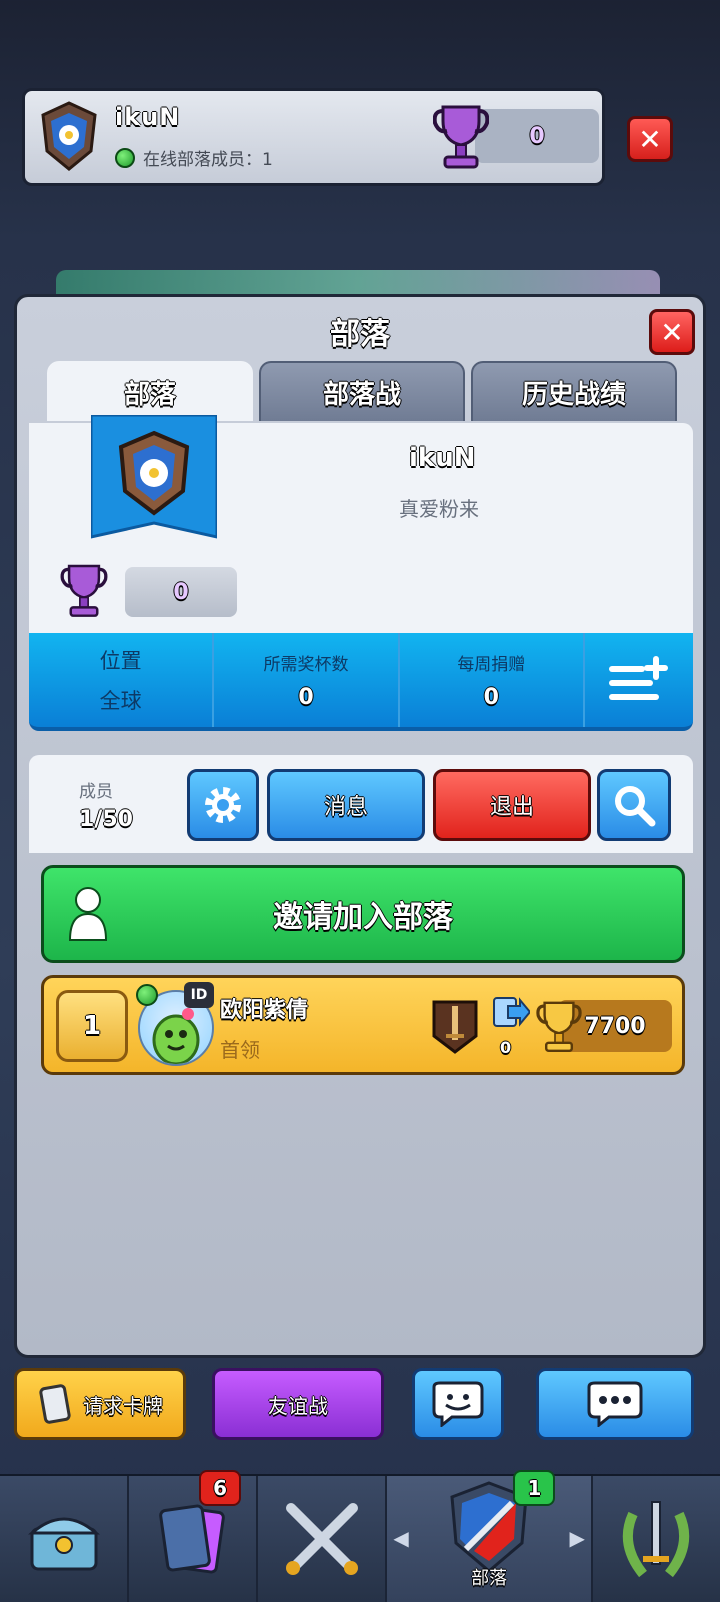 This screenshot has height=1602, width=720. Describe the element at coordinates (120, 661) in the screenshot. I see `location-label: 位置` at that location.